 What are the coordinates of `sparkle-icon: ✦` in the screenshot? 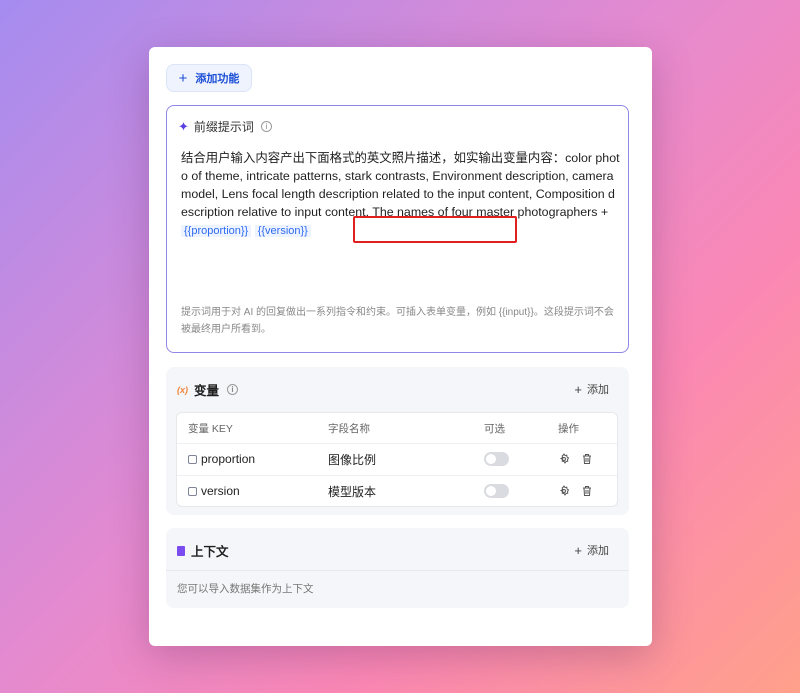 It's located at (183, 126).